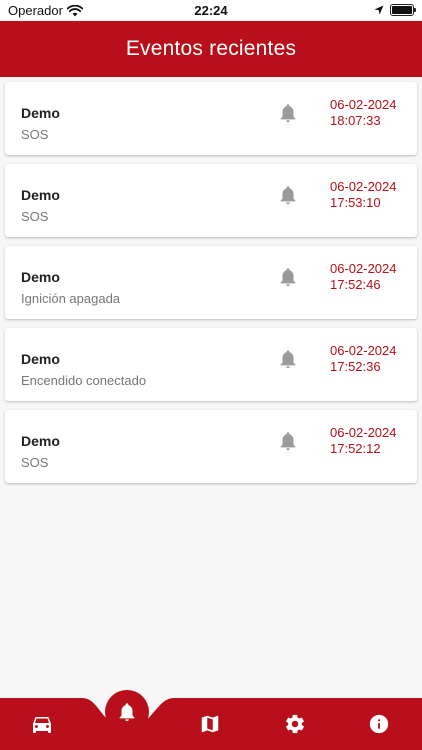 Image resolution: width=422 pixels, height=750 pixels. I want to click on battery-icon, so click(403, 10).